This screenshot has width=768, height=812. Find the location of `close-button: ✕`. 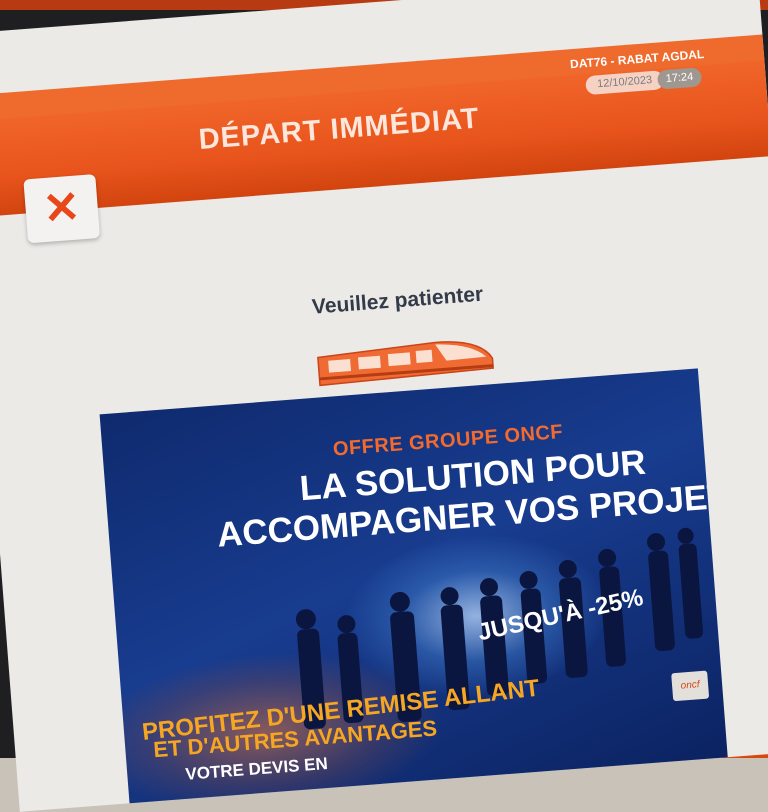

close-button: ✕ is located at coordinates (62, 209).